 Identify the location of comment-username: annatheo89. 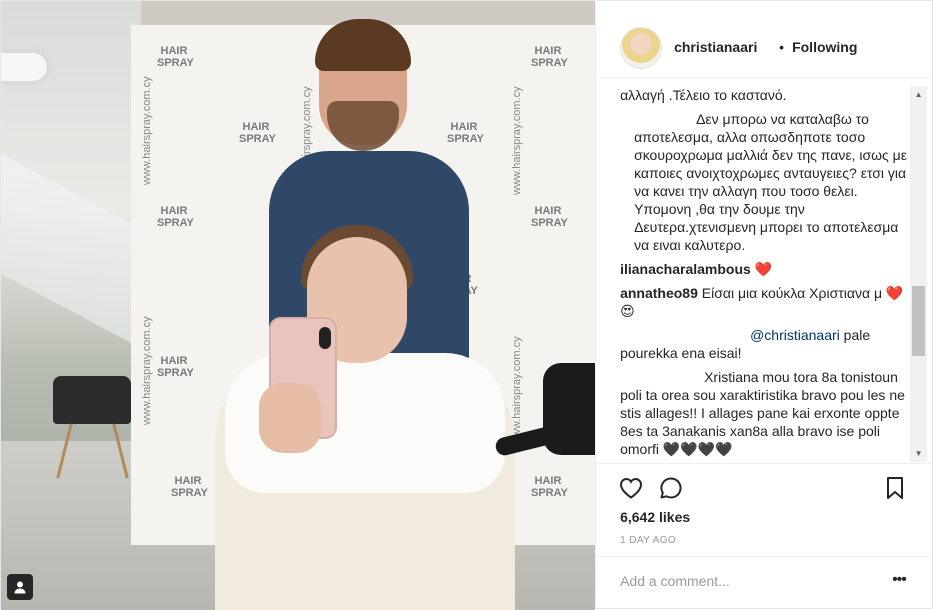
(659, 293).